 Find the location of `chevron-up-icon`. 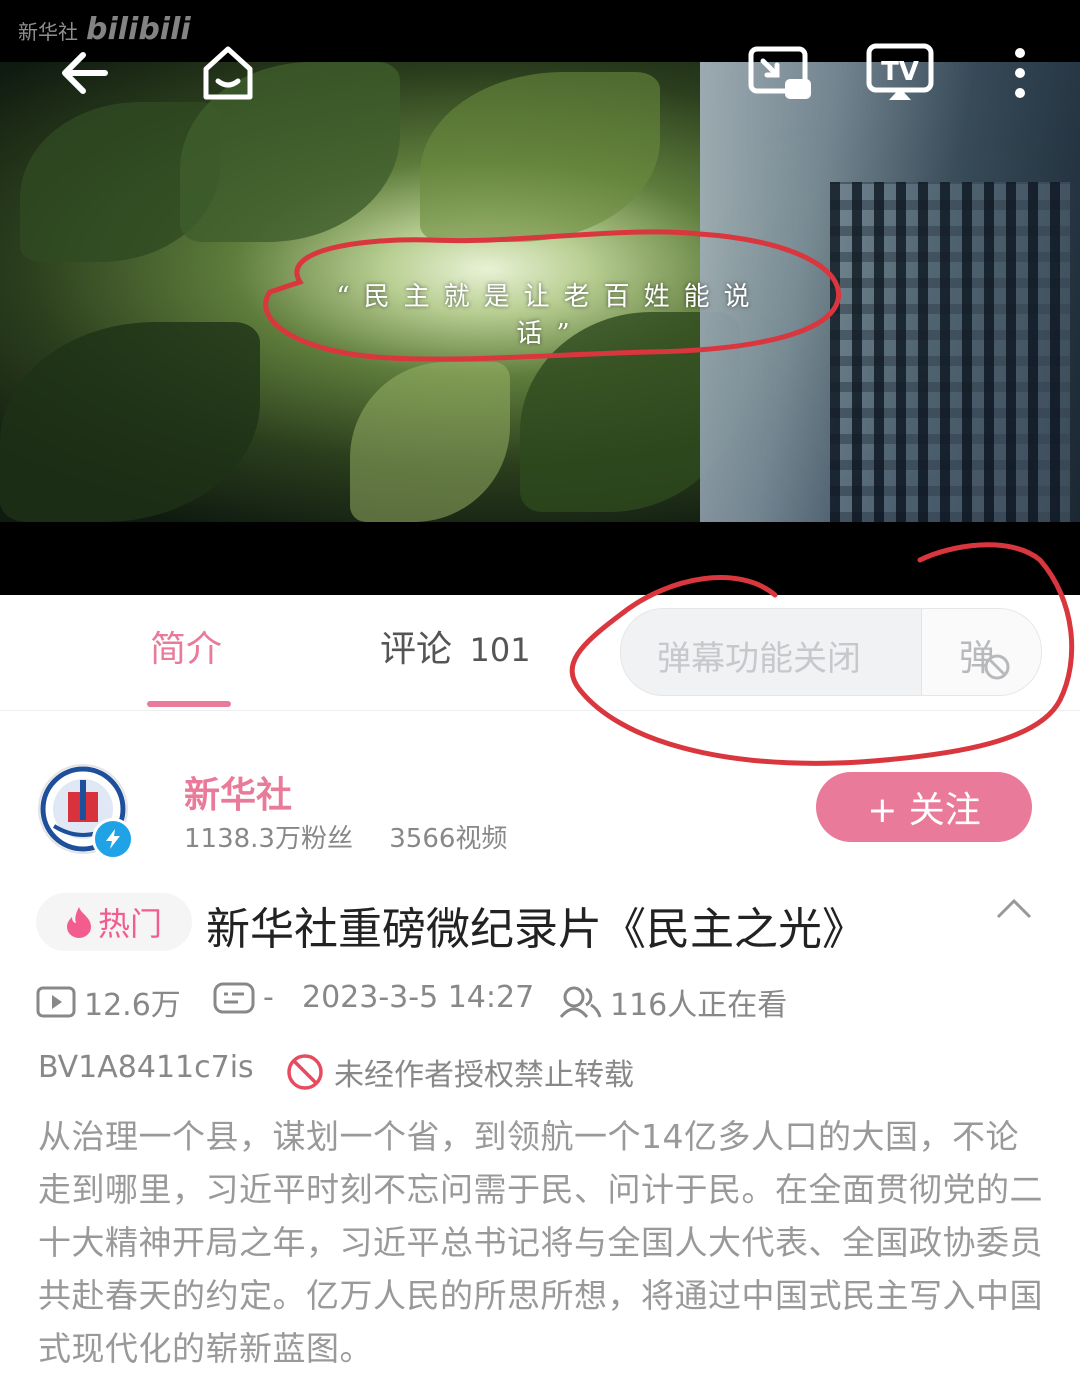

chevron-up-icon is located at coordinates (1014, 910).